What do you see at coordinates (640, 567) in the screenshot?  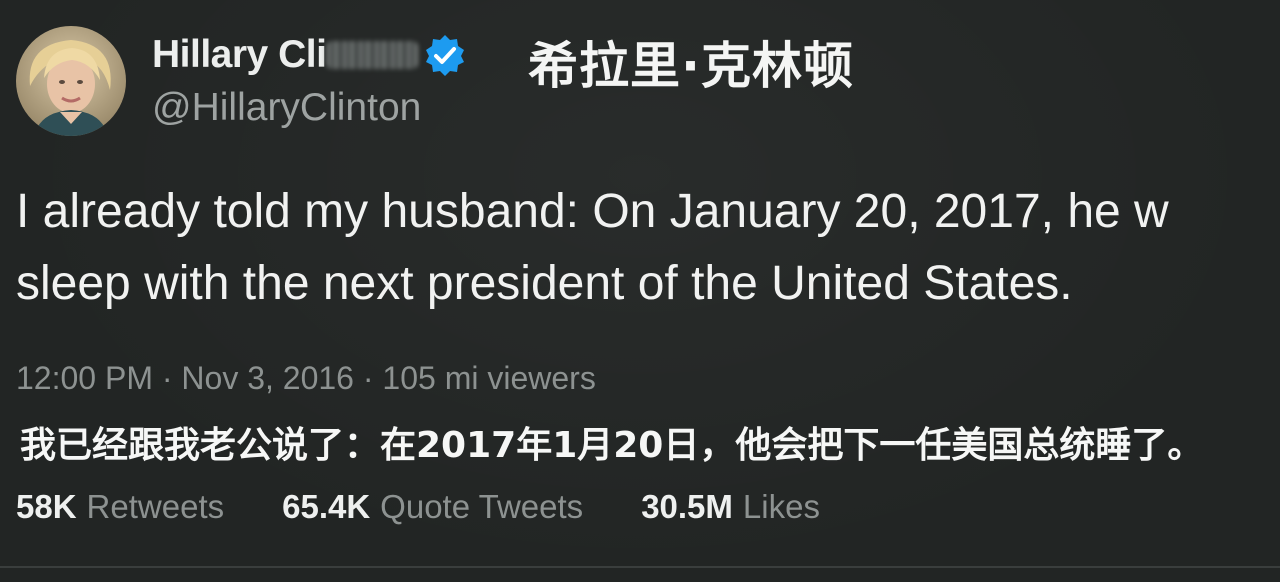 I see `divider` at bounding box center [640, 567].